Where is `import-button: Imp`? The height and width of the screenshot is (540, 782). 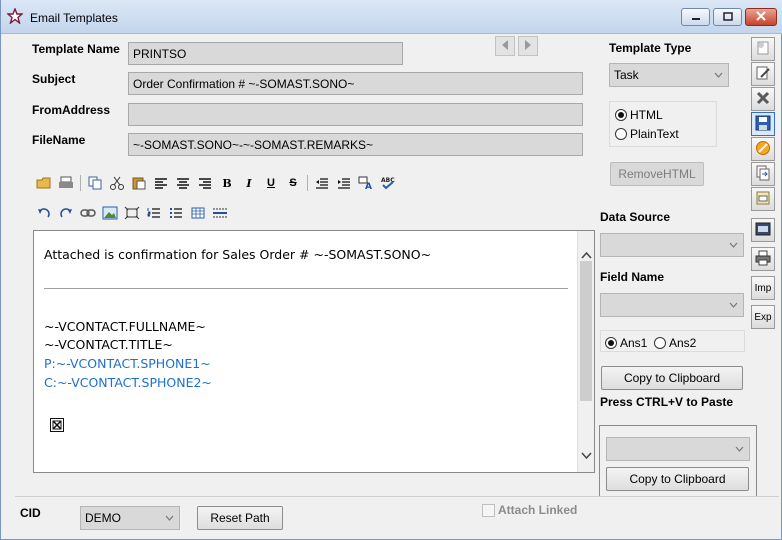 import-button: Imp is located at coordinates (763, 288).